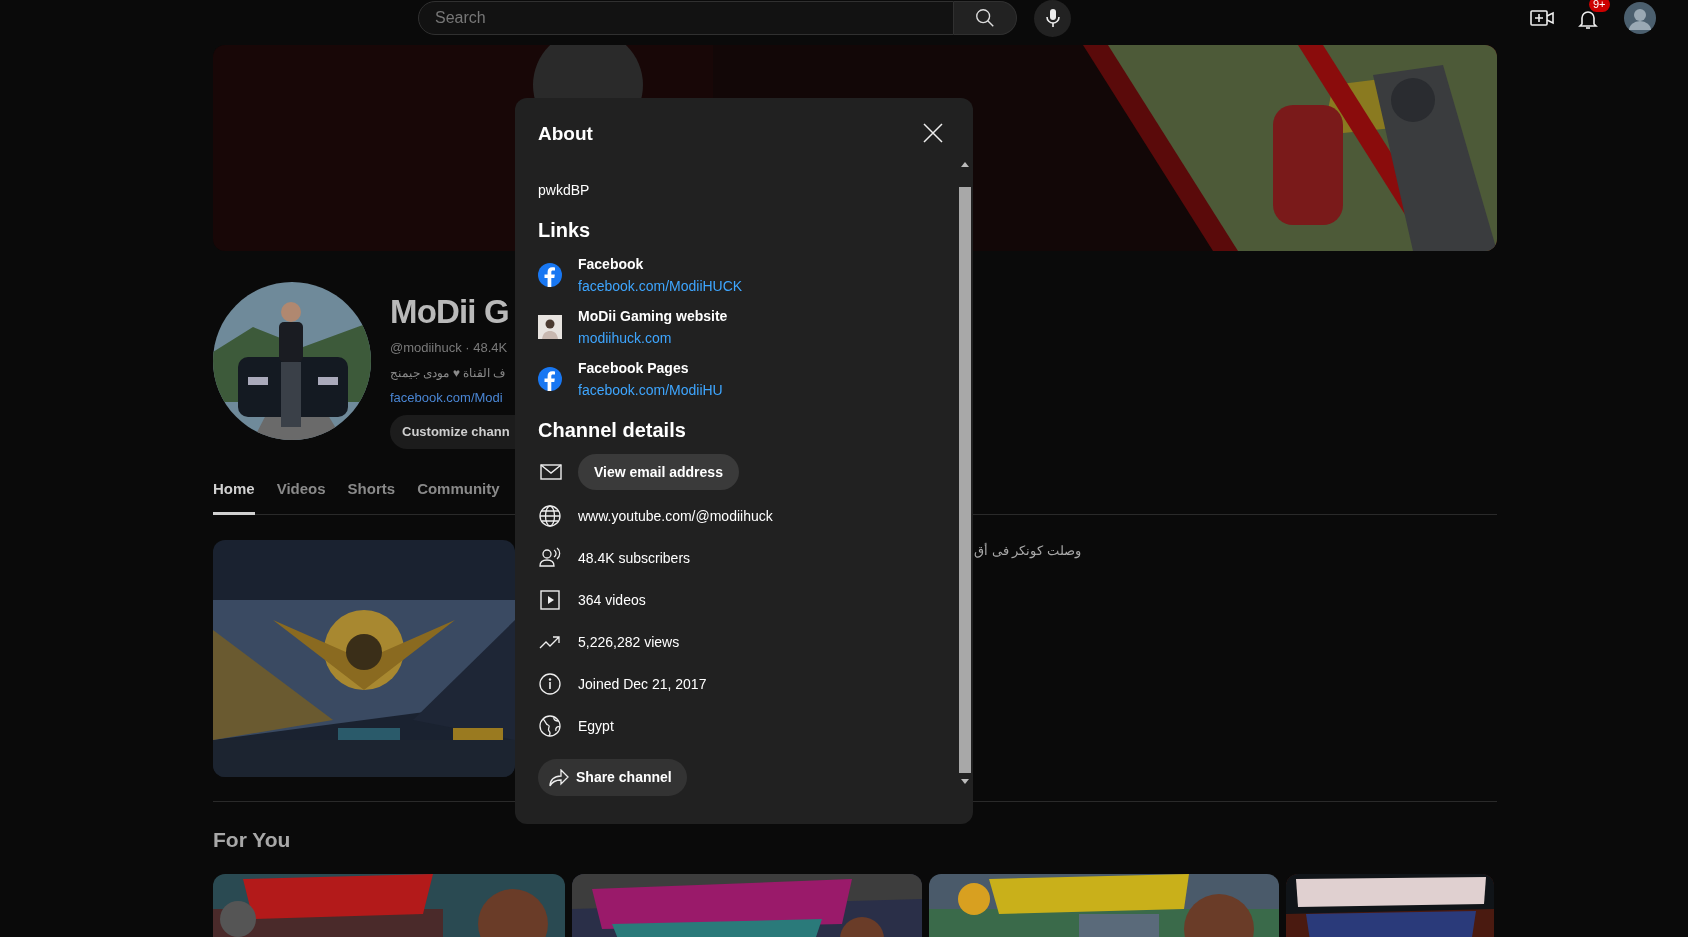 The height and width of the screenshot is (937, 1688). I want to click on scrollbar-thumb, so click(965, 480).